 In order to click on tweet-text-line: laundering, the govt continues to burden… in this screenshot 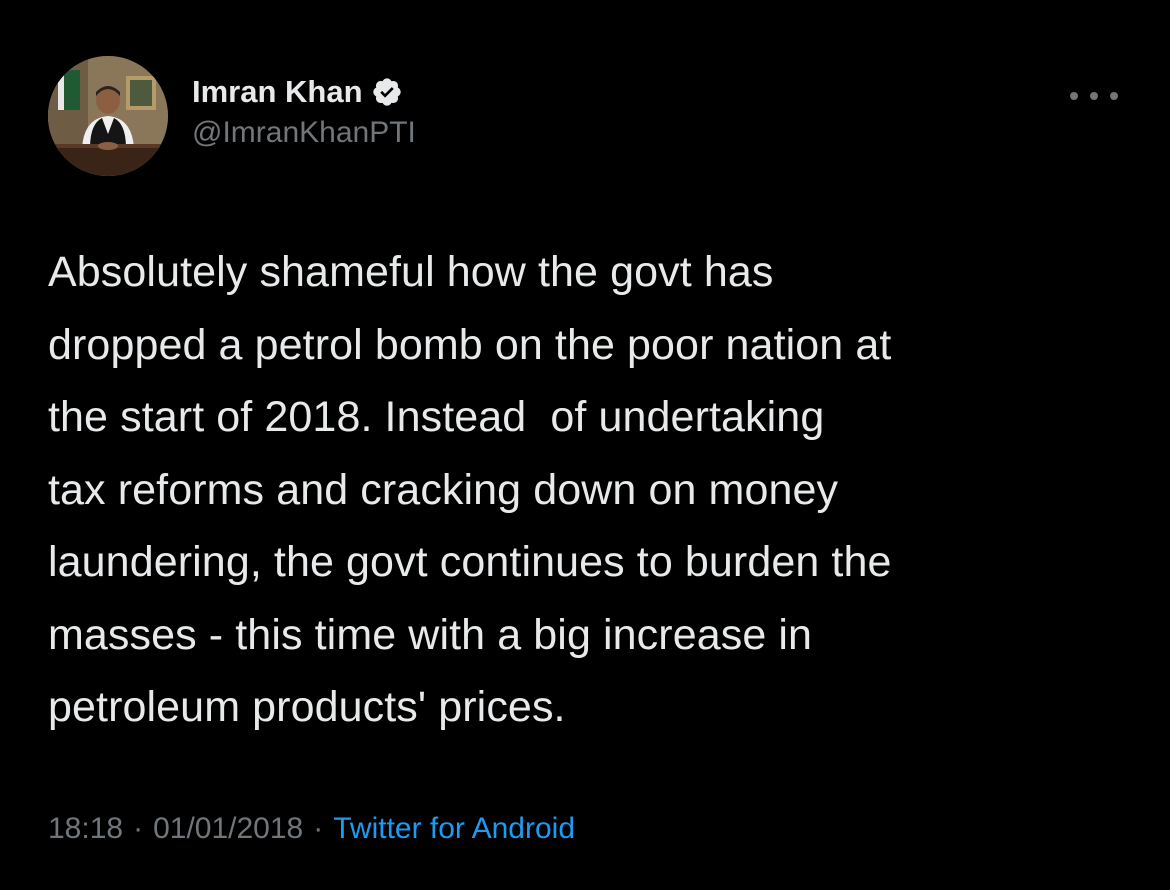, I will do `click(470, 562)`.